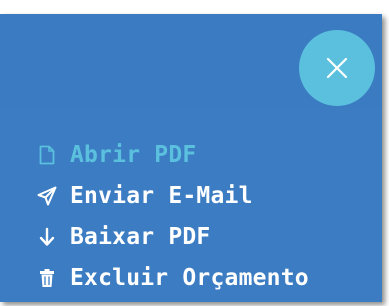 Image resolution: width=389 pixels, height=306 pixels. I want to click on menu-item-baixar-pdf: Baixar PDF, so click(154, 236).